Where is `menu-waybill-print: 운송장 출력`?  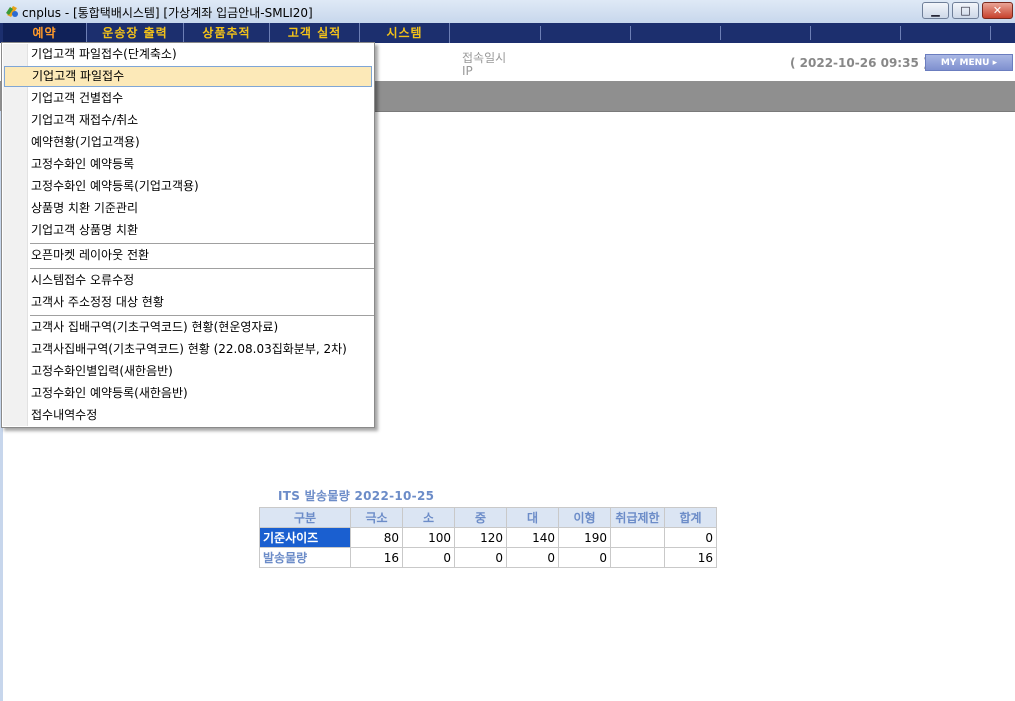 menu-waybill-print: 운송장 출력 is located at coordinates (135, 33).